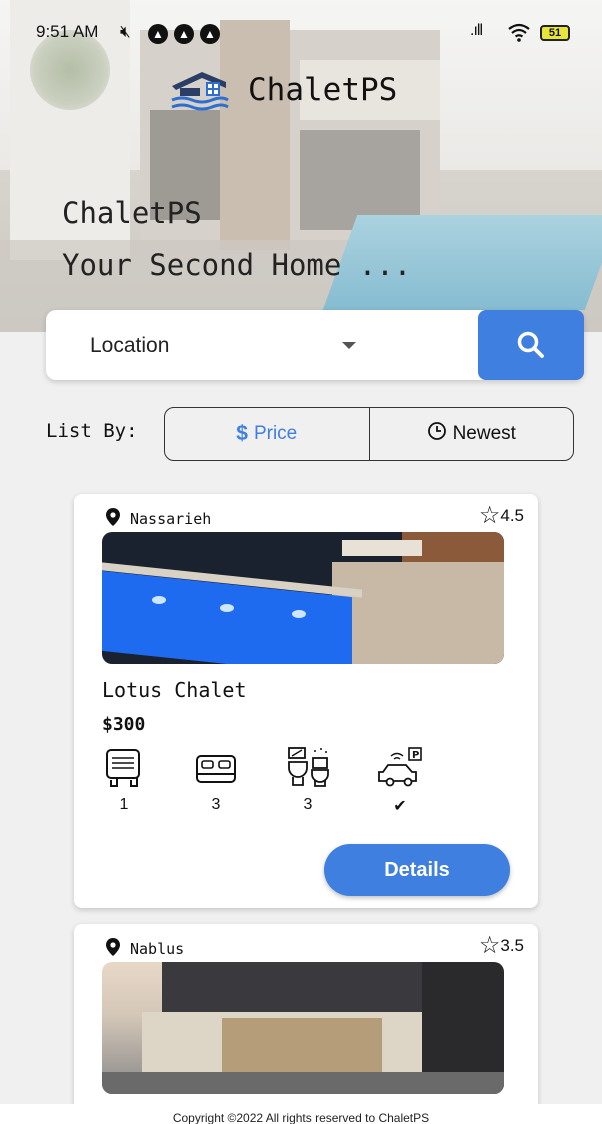  I want to click on listing-rating: ☆ 3.5, so click(501, 945).